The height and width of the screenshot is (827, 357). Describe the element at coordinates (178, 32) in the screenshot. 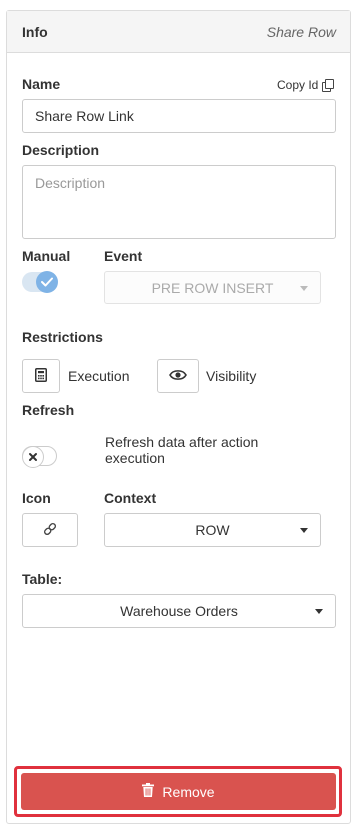

I see `panel-header: Info Share Row` at that location.